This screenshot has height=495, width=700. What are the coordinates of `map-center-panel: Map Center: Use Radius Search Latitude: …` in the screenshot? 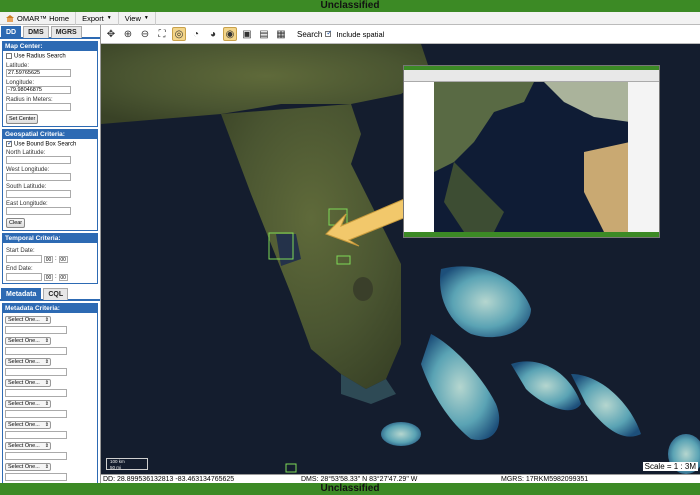 It's located at (50, 84).